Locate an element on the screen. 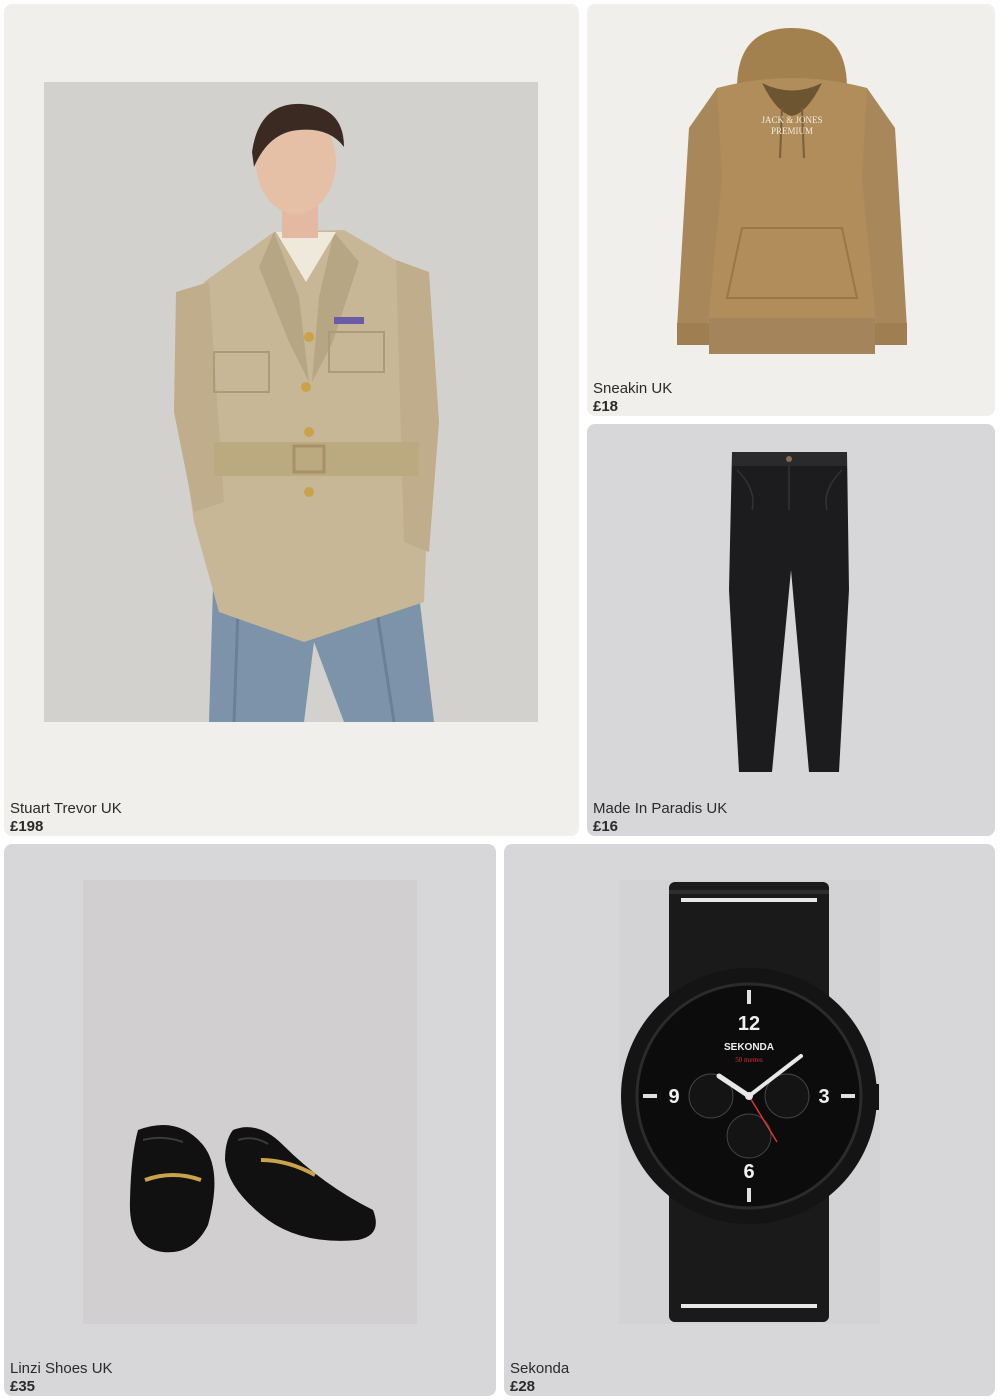  hoodie-print-line-1: JACK & JONES is located at coordinates (791, 120).